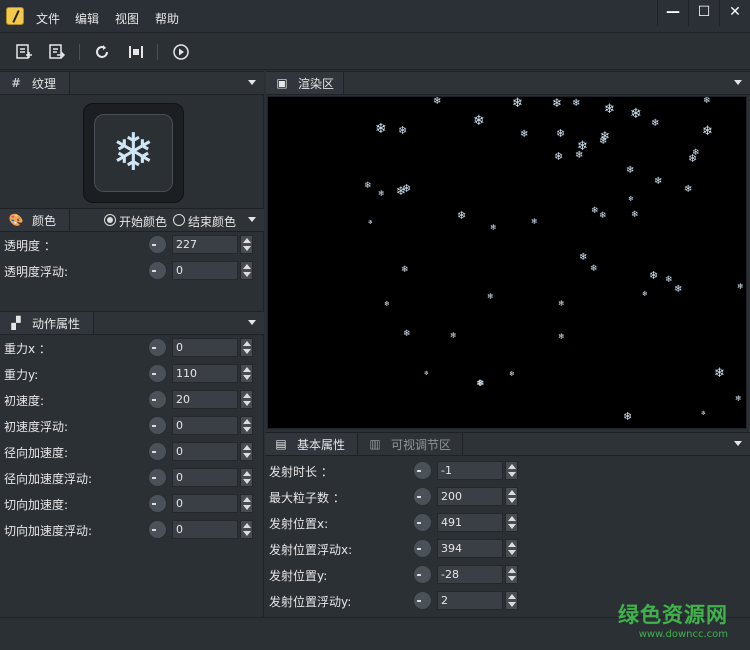  I want to click on texture-panel-header: # 纹理, so click(132, 83).